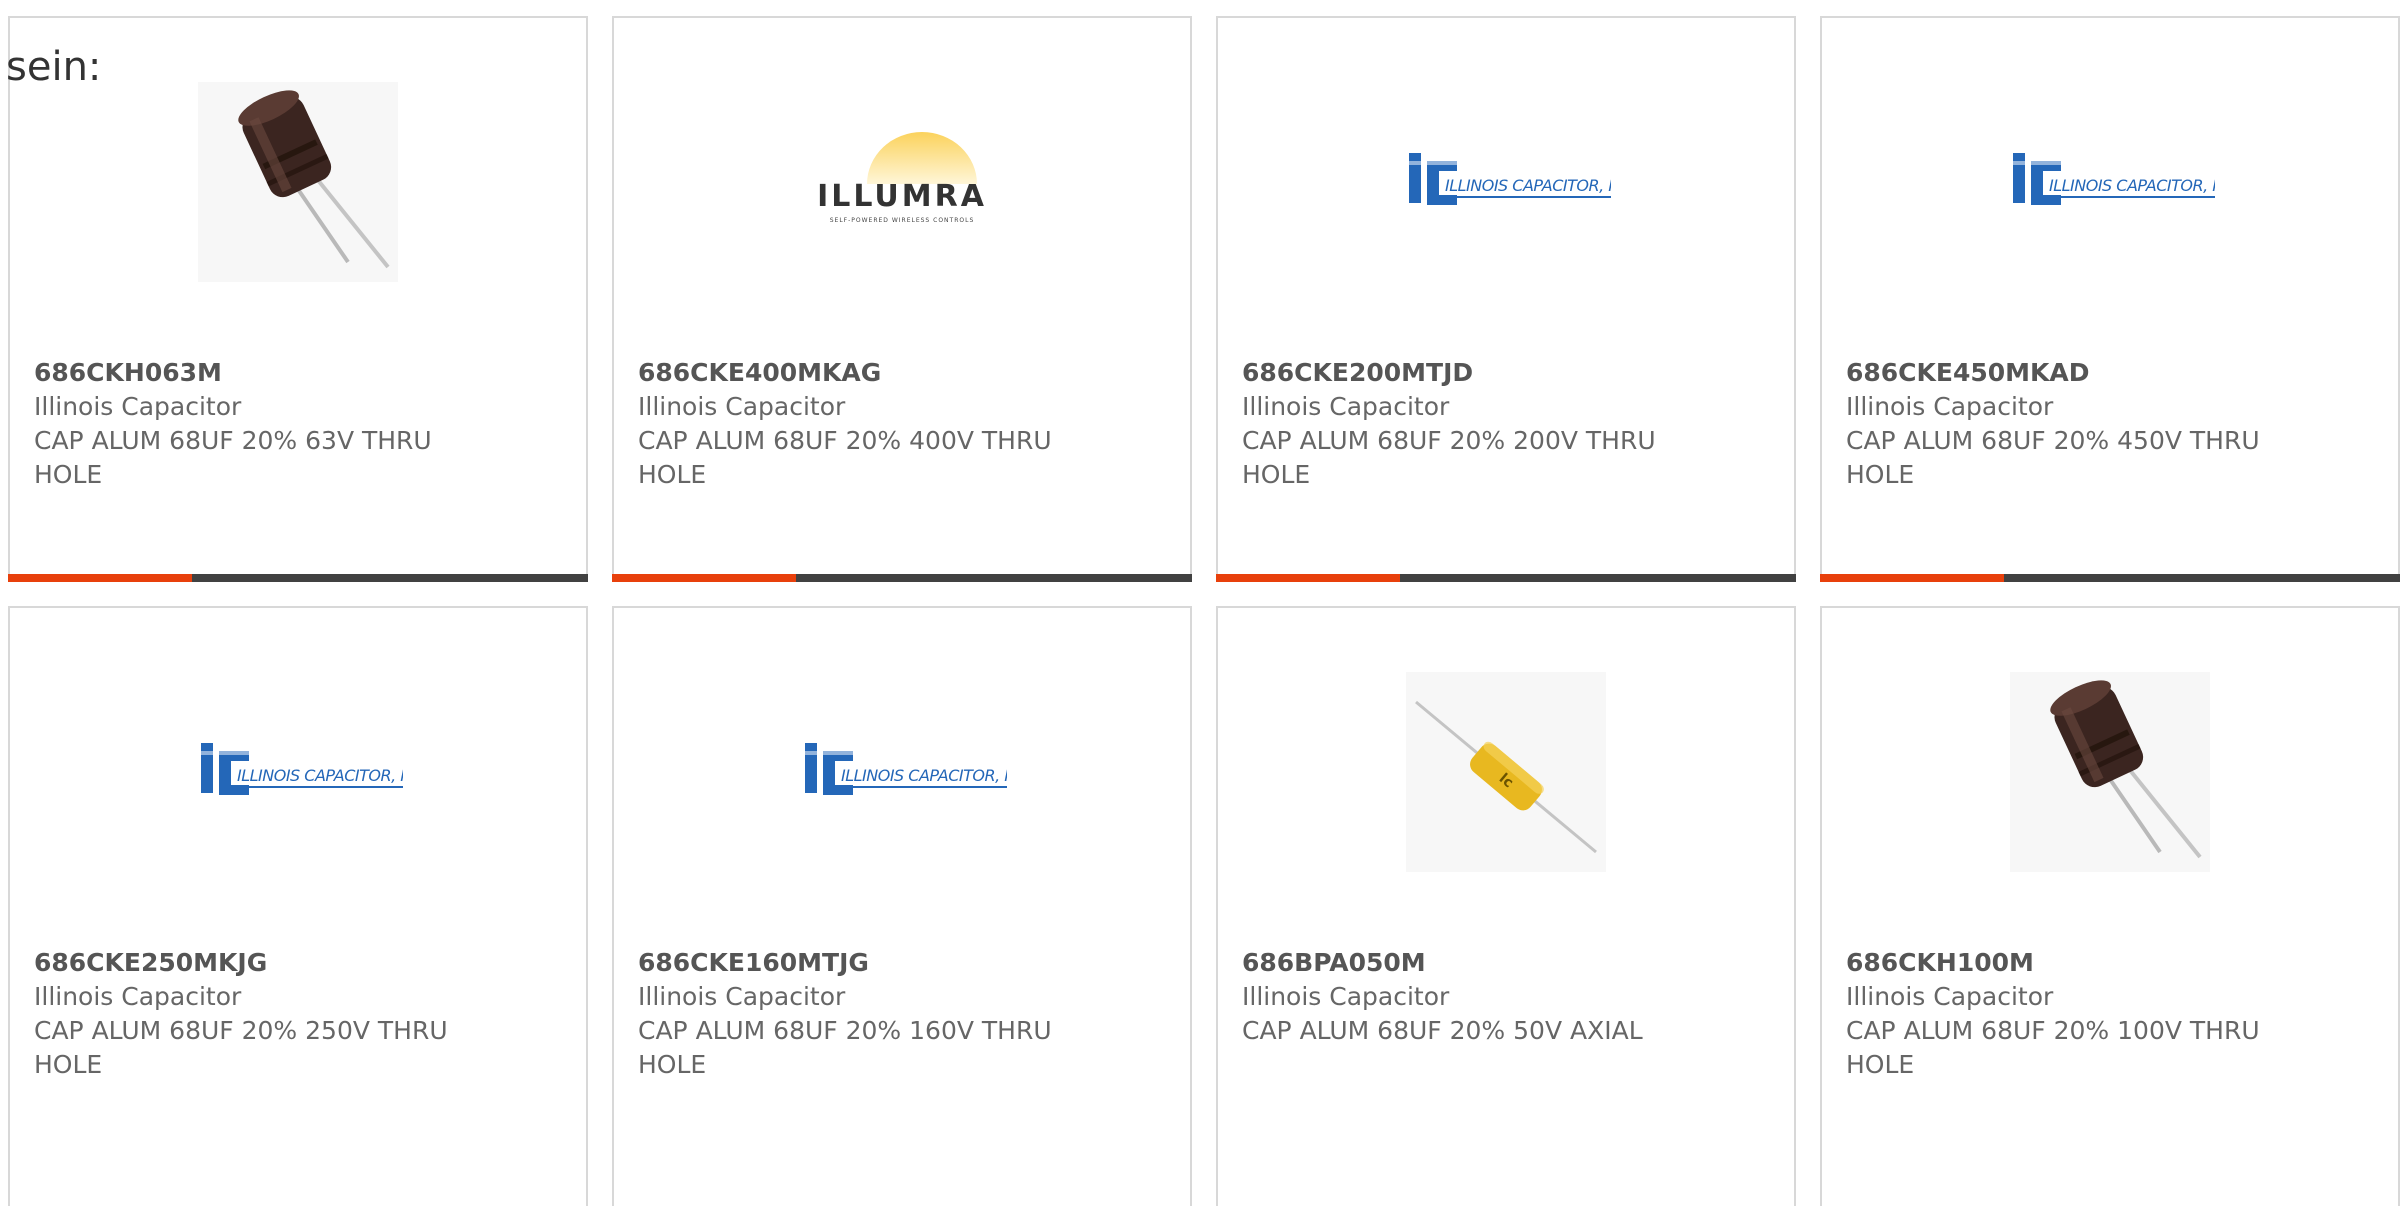 This screenshot has height=1206, width=2400. Describe the element at coordinates (2053, 457) in the screenshot. I see `description: CAP ALUM 68UF 20% 450V THRU HOLE` at that location.